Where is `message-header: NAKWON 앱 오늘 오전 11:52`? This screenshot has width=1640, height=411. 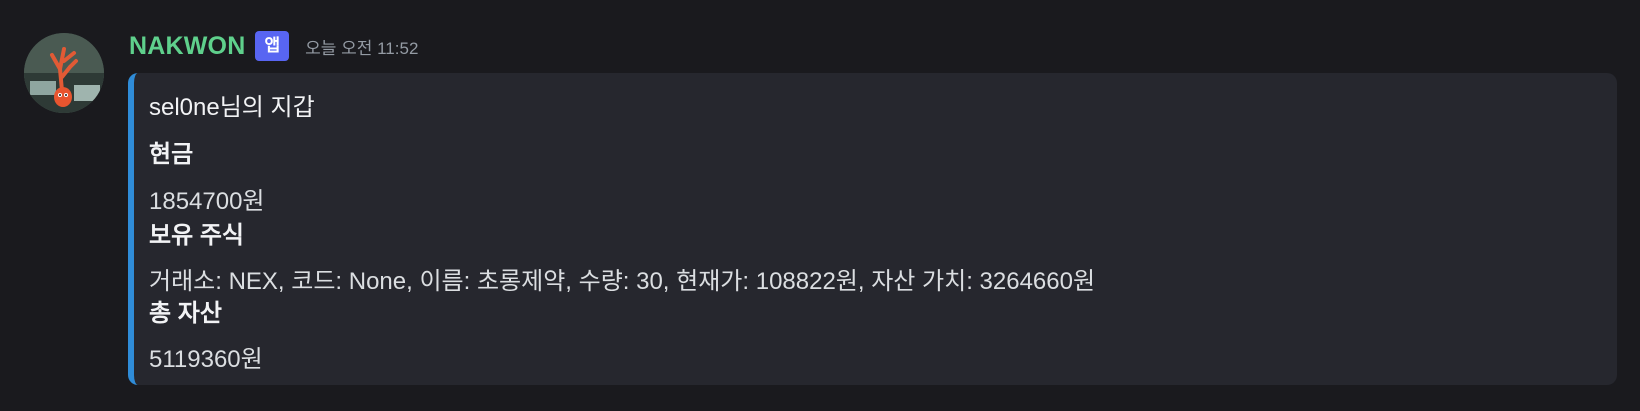
message-header: NAKWON 앱 오늘 오전 11:52 is located at coordinates (273, 46).